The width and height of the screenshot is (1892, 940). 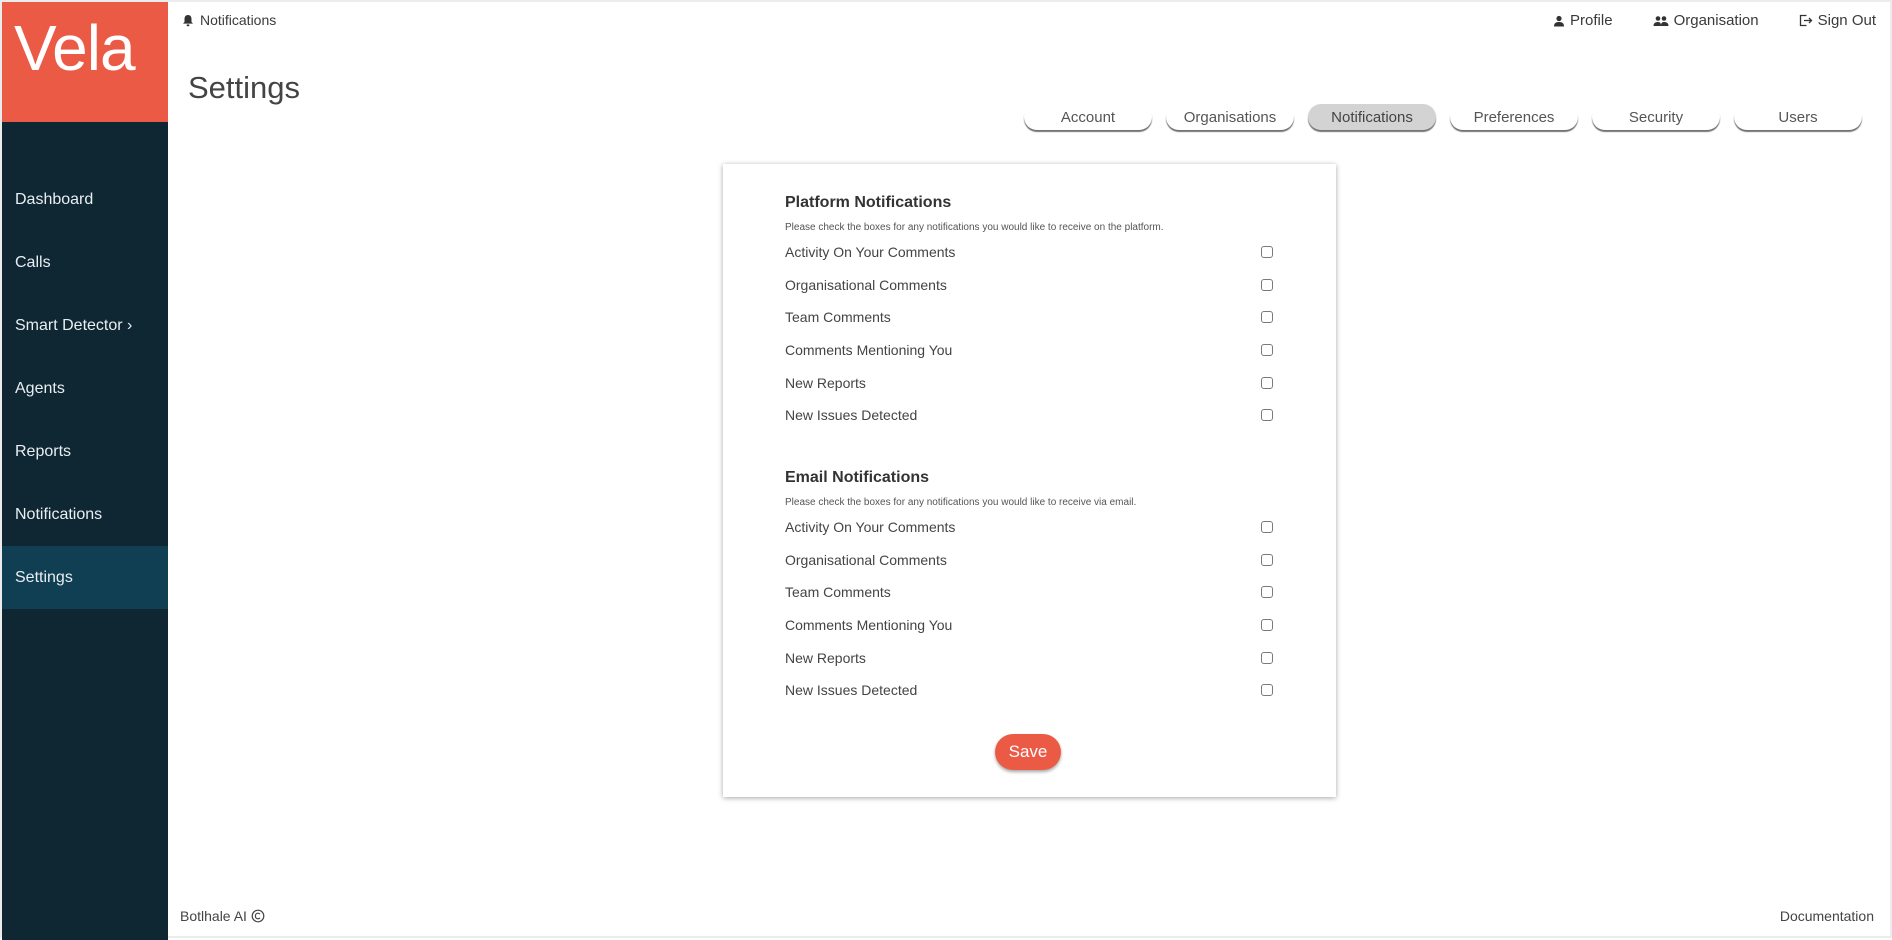 I want to click on profile-link: Profile, so click(x=1583, y=20).